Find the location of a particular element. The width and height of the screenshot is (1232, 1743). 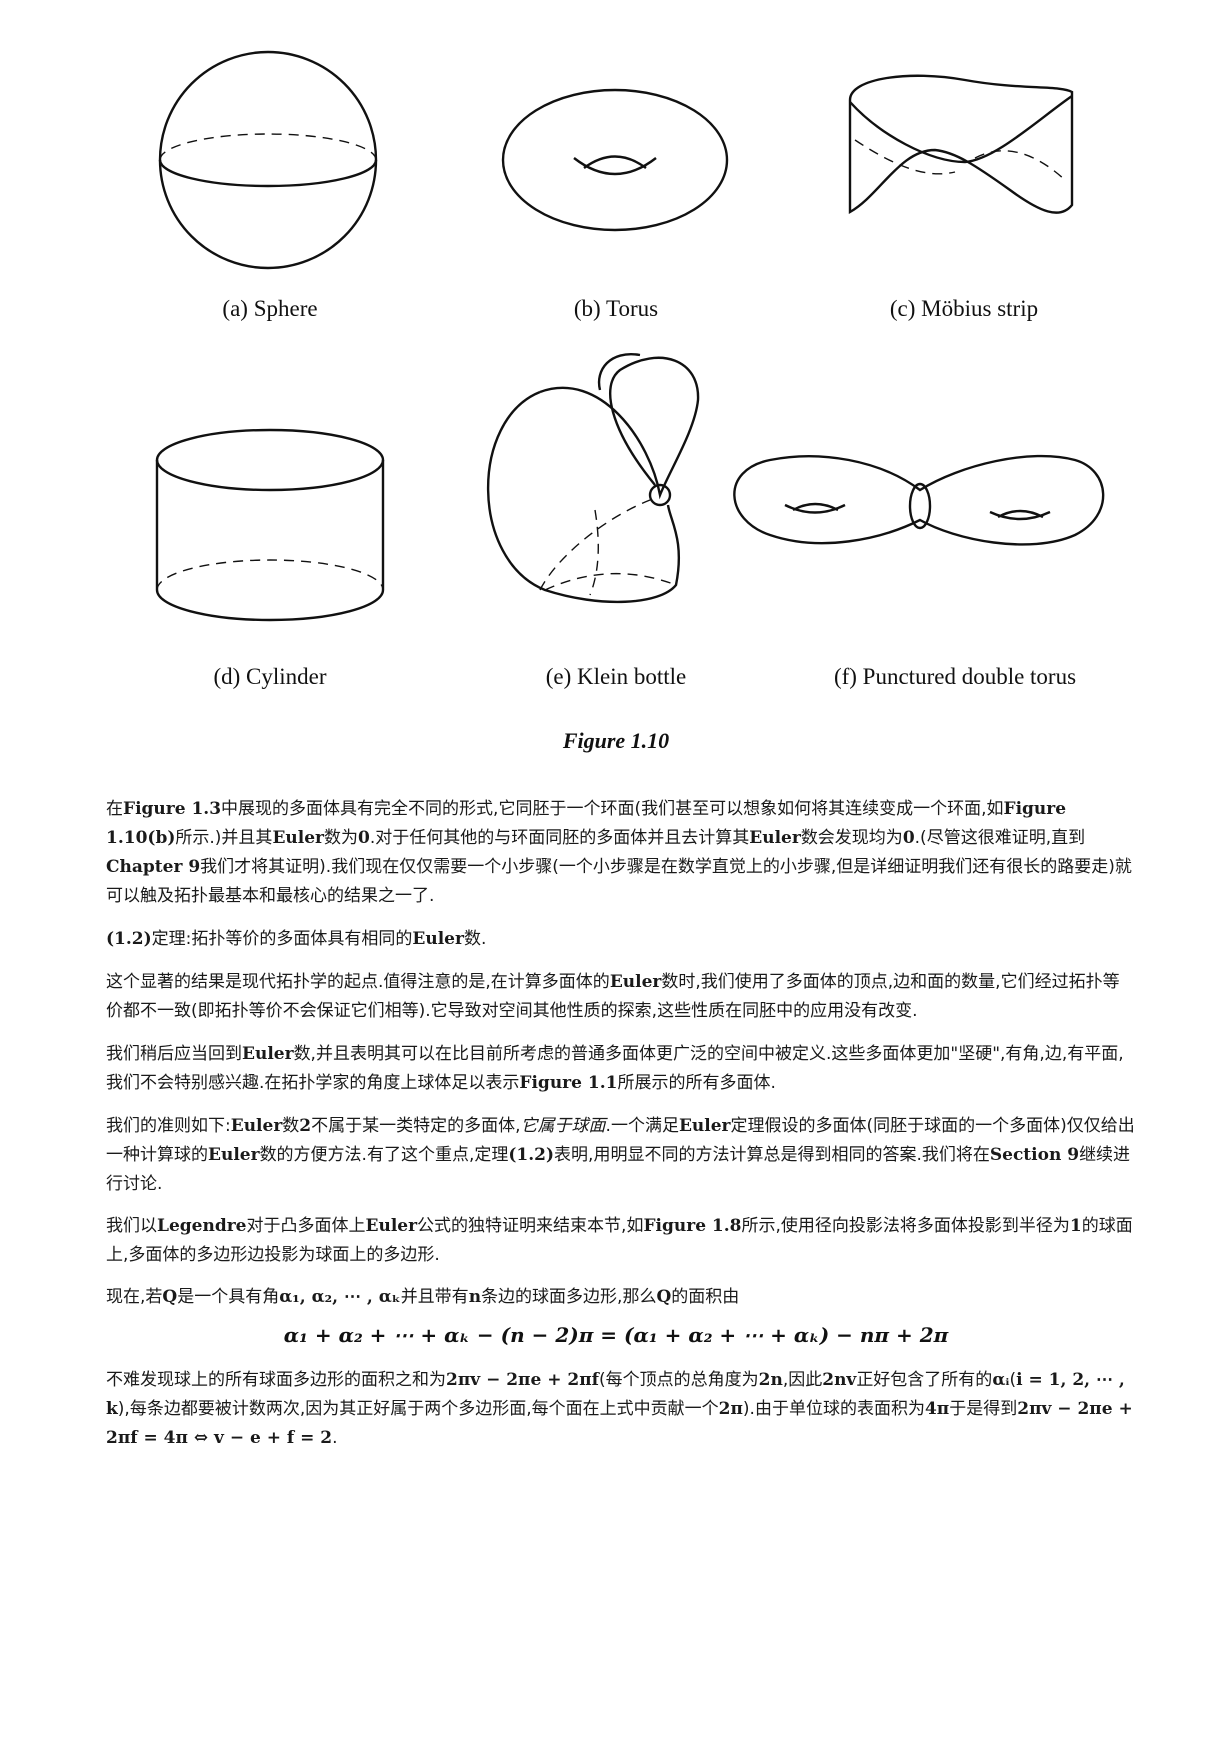

figure-title: Figure 1.10 is located at coordinates (616, 740).